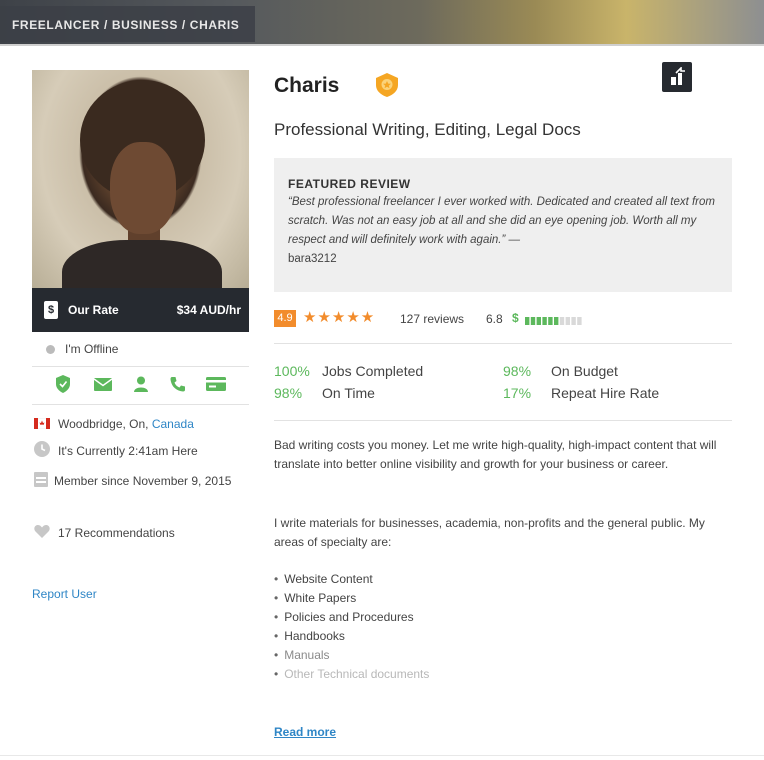 The height and width of the screenshot is (760, 764). Describe the element at coordinates (432, 319) in the screenshot. I see `review-count: 127 reviews` at that location.